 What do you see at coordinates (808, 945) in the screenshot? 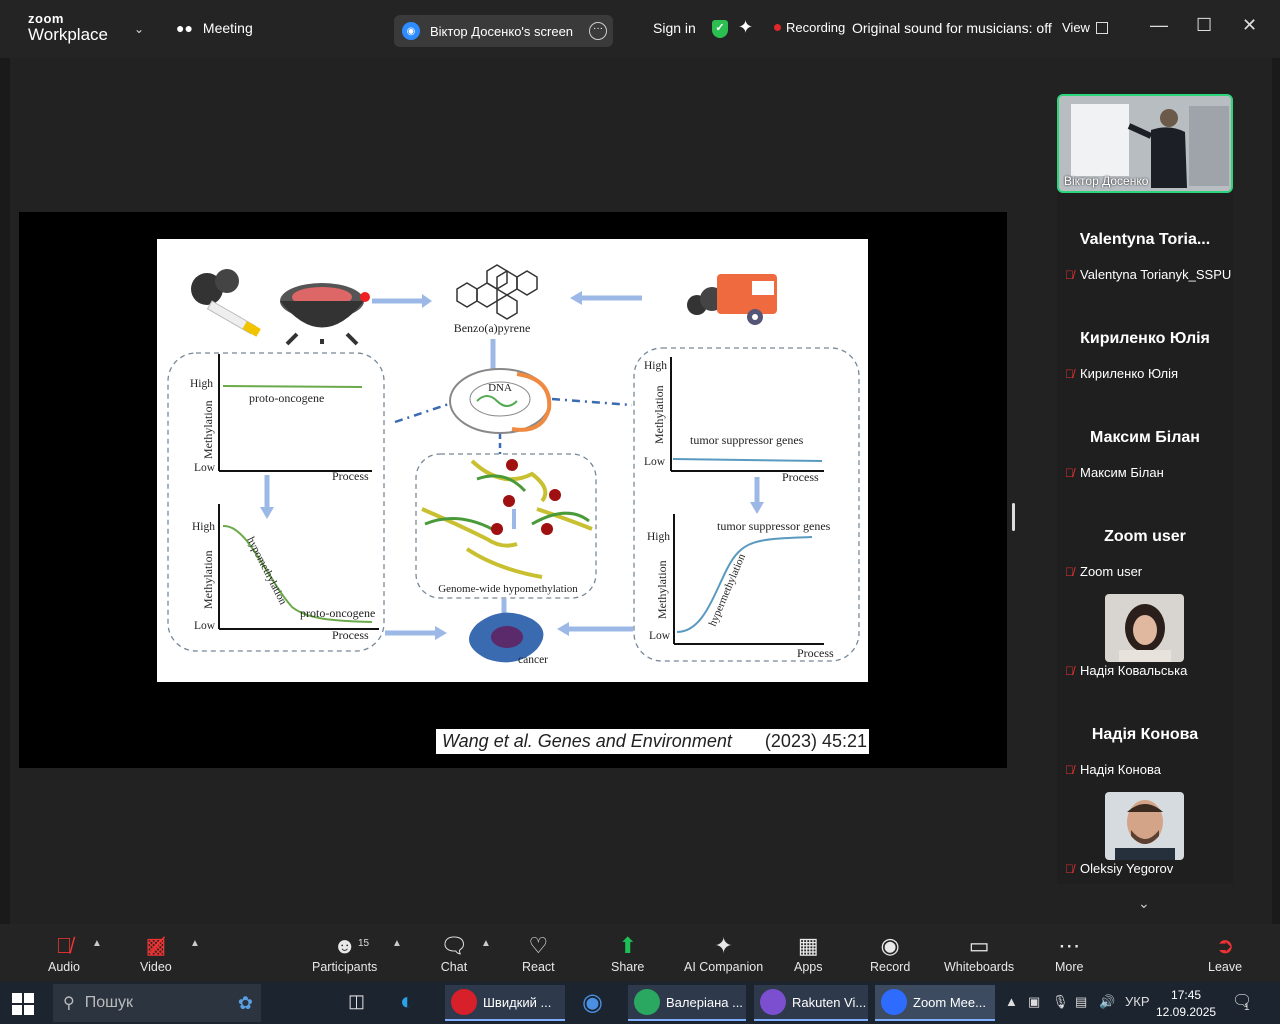
I see `apps-grid-icon: ▦` at bounding box center [808, 945].